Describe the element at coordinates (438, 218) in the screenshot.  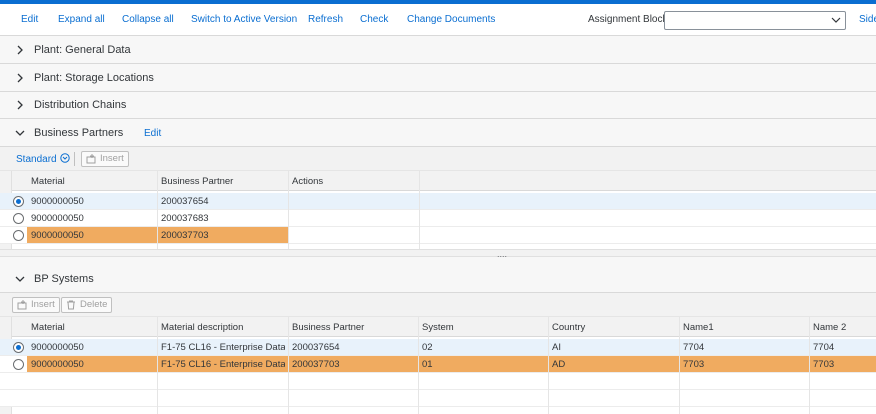
I see `table-row: 9000000050 200037683` at that location.